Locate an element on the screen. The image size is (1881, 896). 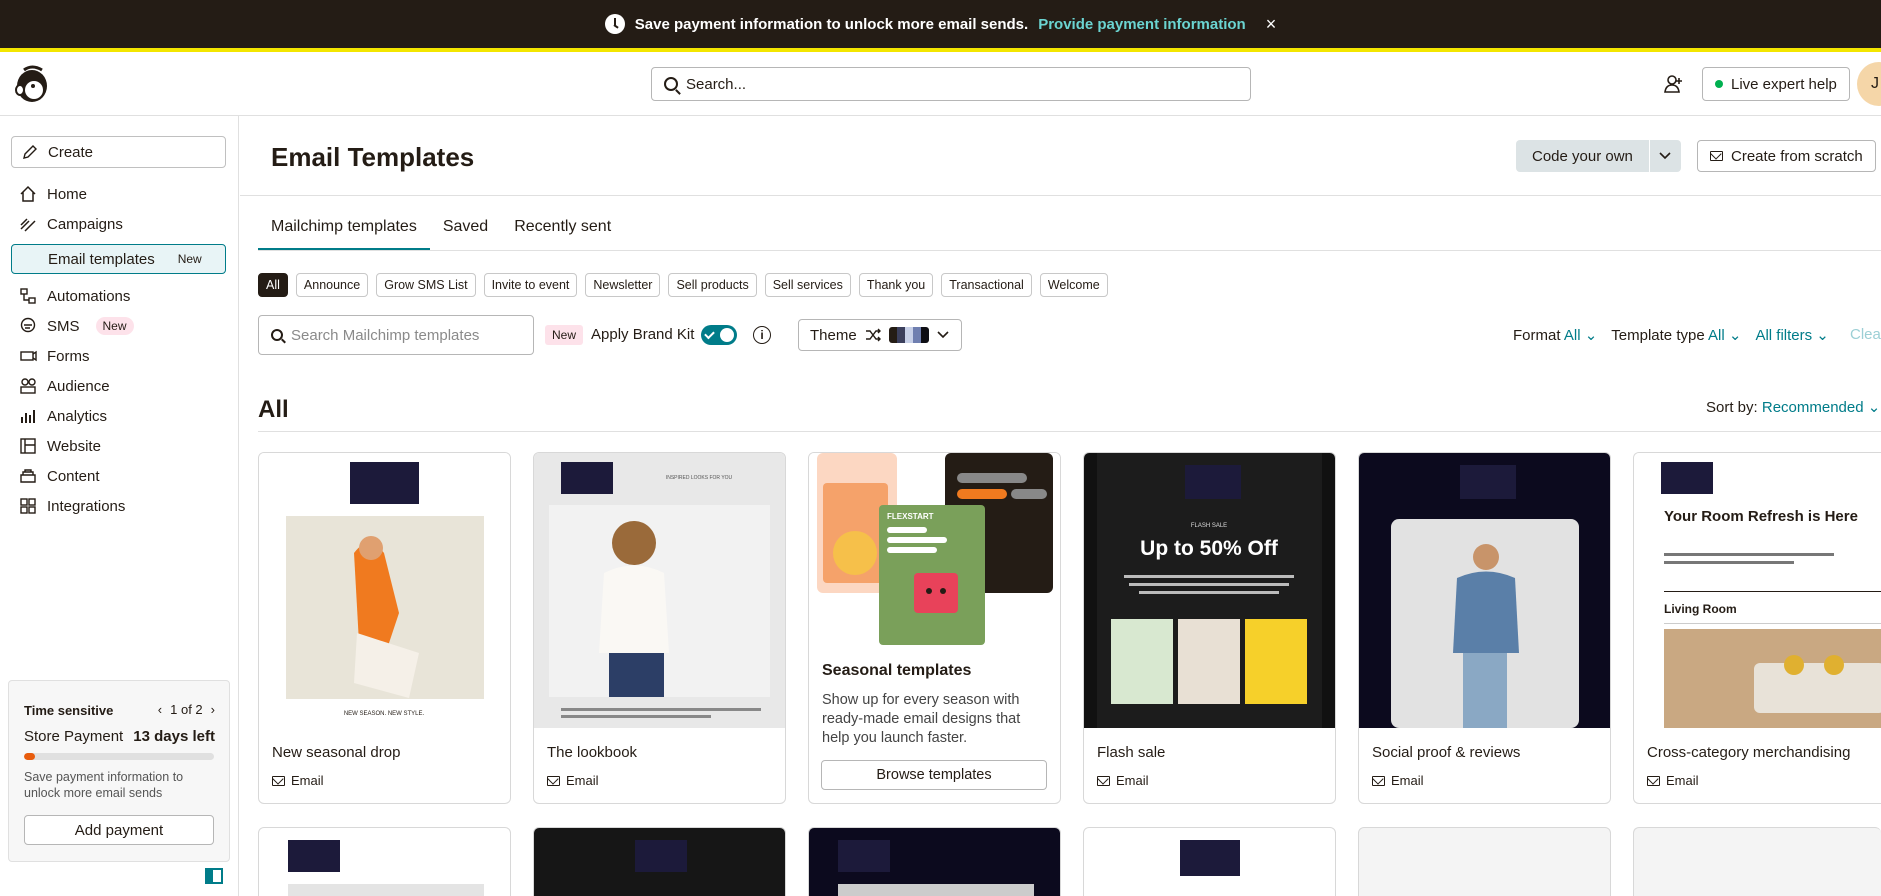
all-filters-button: All filters ⌄ is located at coordinates (1791, 335).